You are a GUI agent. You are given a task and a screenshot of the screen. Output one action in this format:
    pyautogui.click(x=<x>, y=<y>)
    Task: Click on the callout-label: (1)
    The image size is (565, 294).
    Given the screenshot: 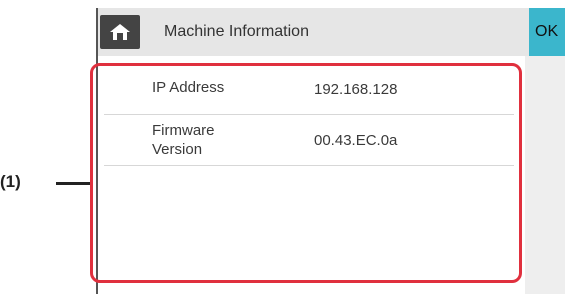 What is the action you would take?
    pyautogui.click(x=10, y=181)
    